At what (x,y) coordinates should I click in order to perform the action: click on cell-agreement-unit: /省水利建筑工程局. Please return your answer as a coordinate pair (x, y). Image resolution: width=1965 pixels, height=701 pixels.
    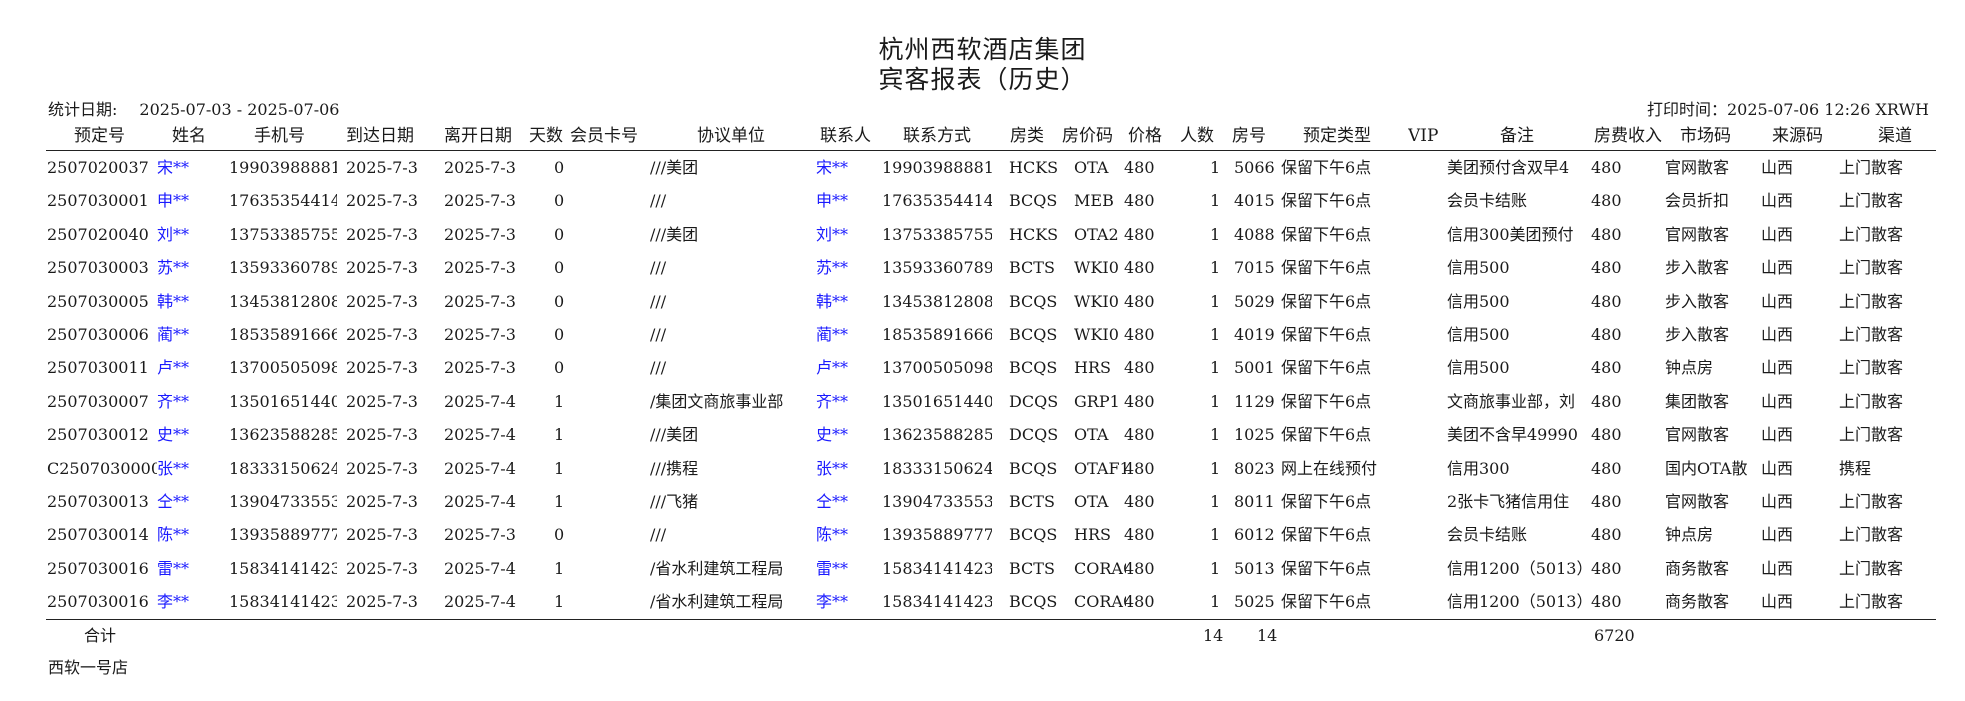
    Looking at the image, I should click on (717, 568).